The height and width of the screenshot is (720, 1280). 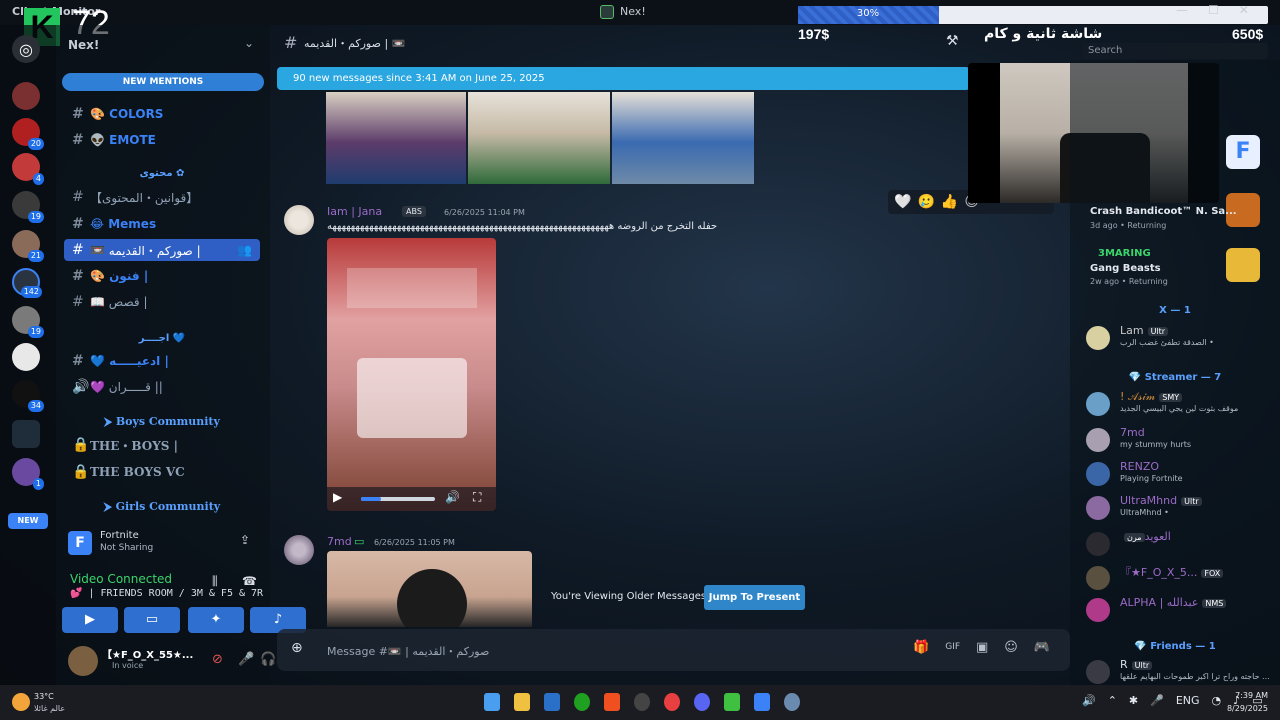 What do you see at coordinates (762, 702) in the screenshot?
I see `fortnite-icon` at bounding box center [762, 702].